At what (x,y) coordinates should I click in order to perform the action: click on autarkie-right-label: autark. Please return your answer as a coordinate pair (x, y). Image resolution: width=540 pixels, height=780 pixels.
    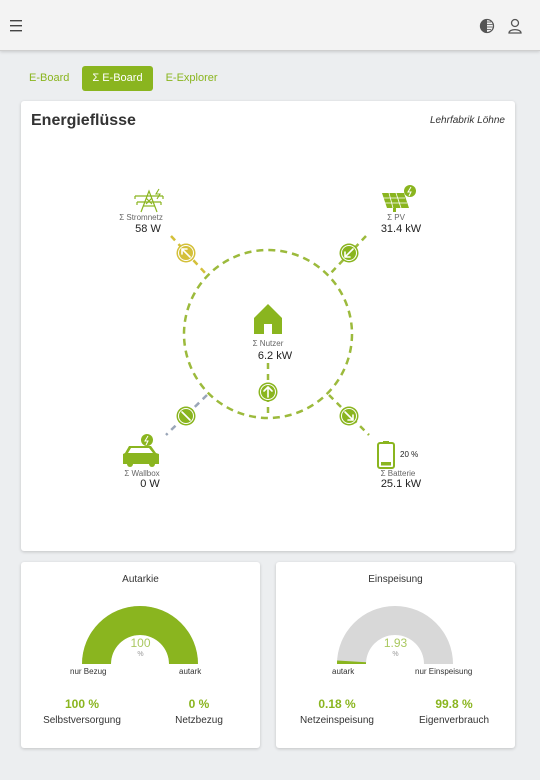
    Looking at the image, I should click on (190, 671).